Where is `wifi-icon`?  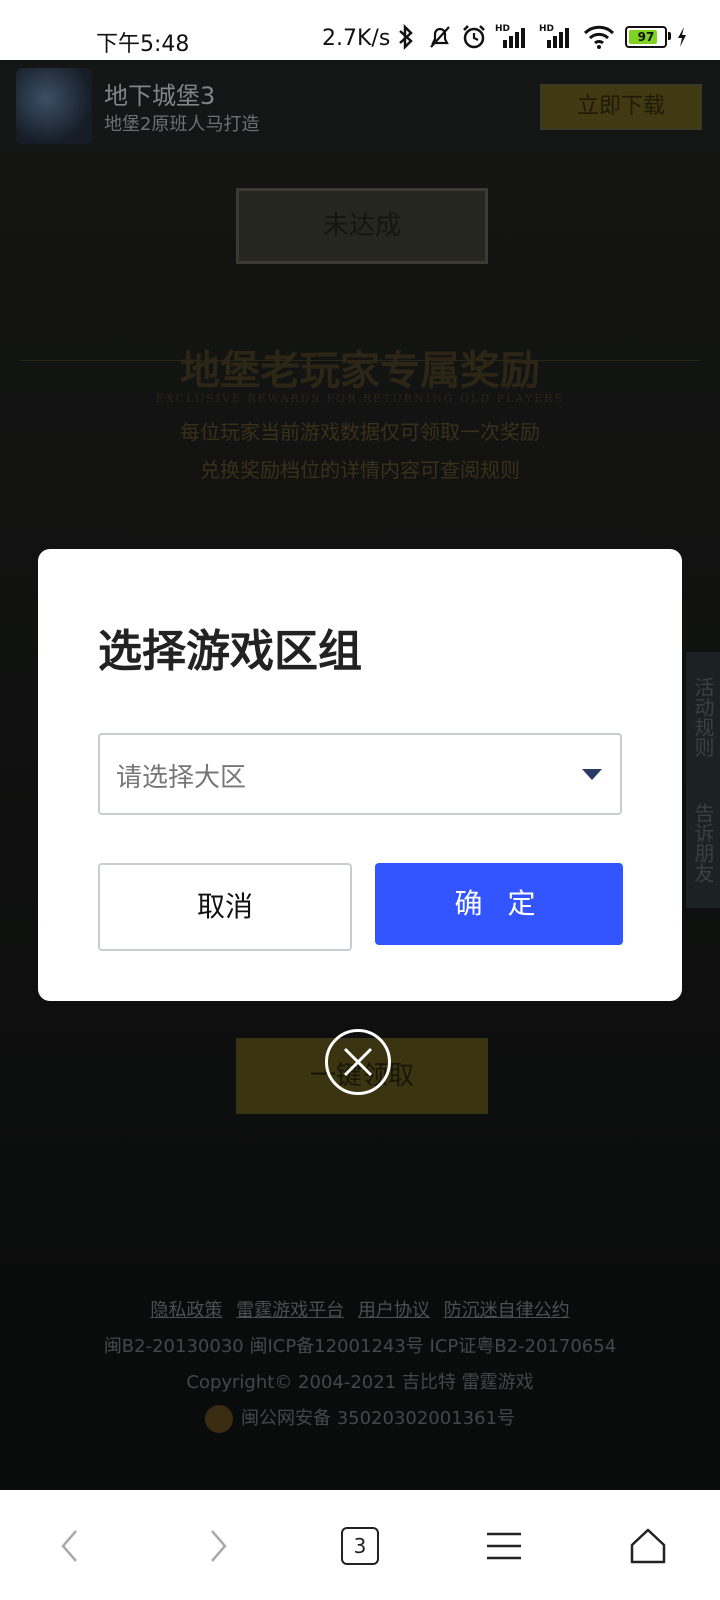
wifi-icon is located at coordinates (599, 37).